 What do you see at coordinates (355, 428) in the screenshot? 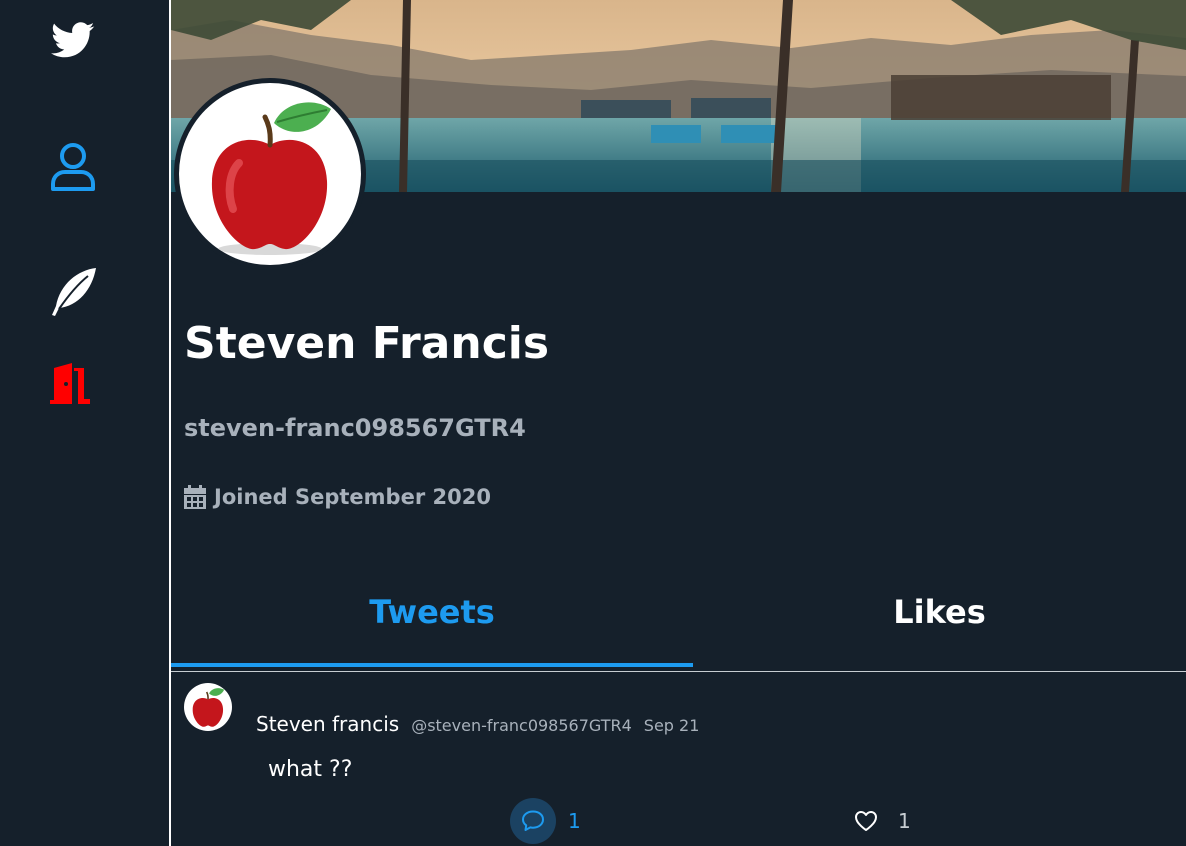
I see `profile-handle: steven-franc098567GTR4` at bounding box center [355, 428].